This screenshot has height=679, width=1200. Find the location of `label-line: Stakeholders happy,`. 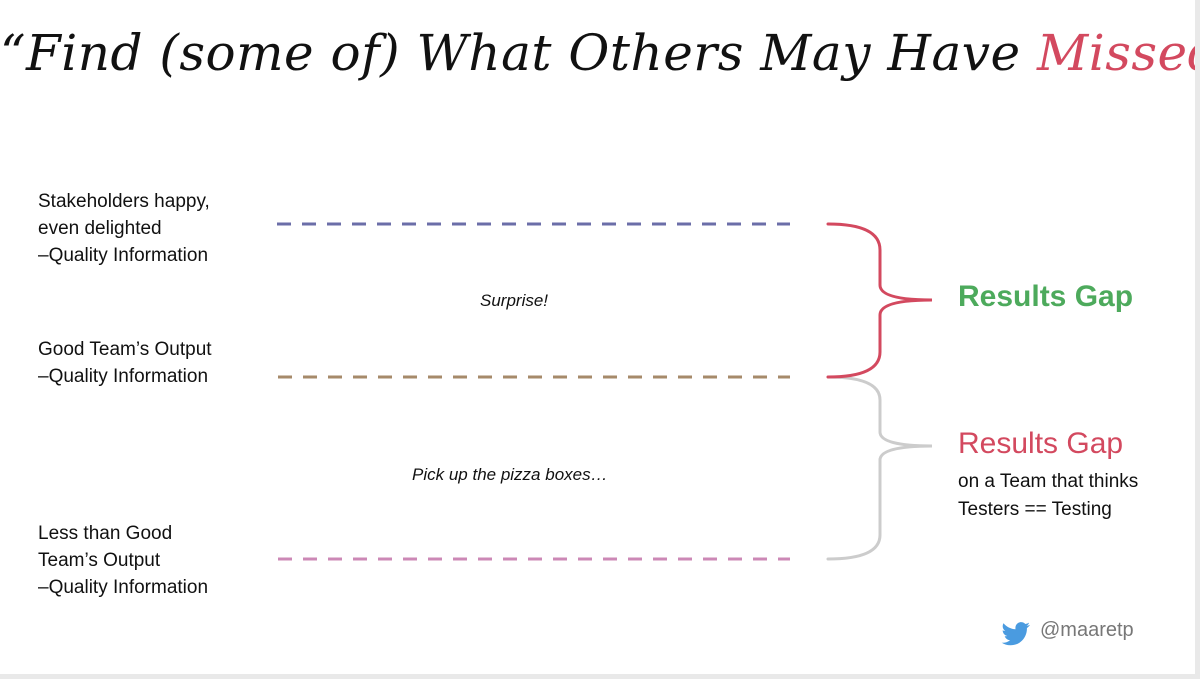

label-line: Stakeholders happy, is located at coordinates (124, 201).